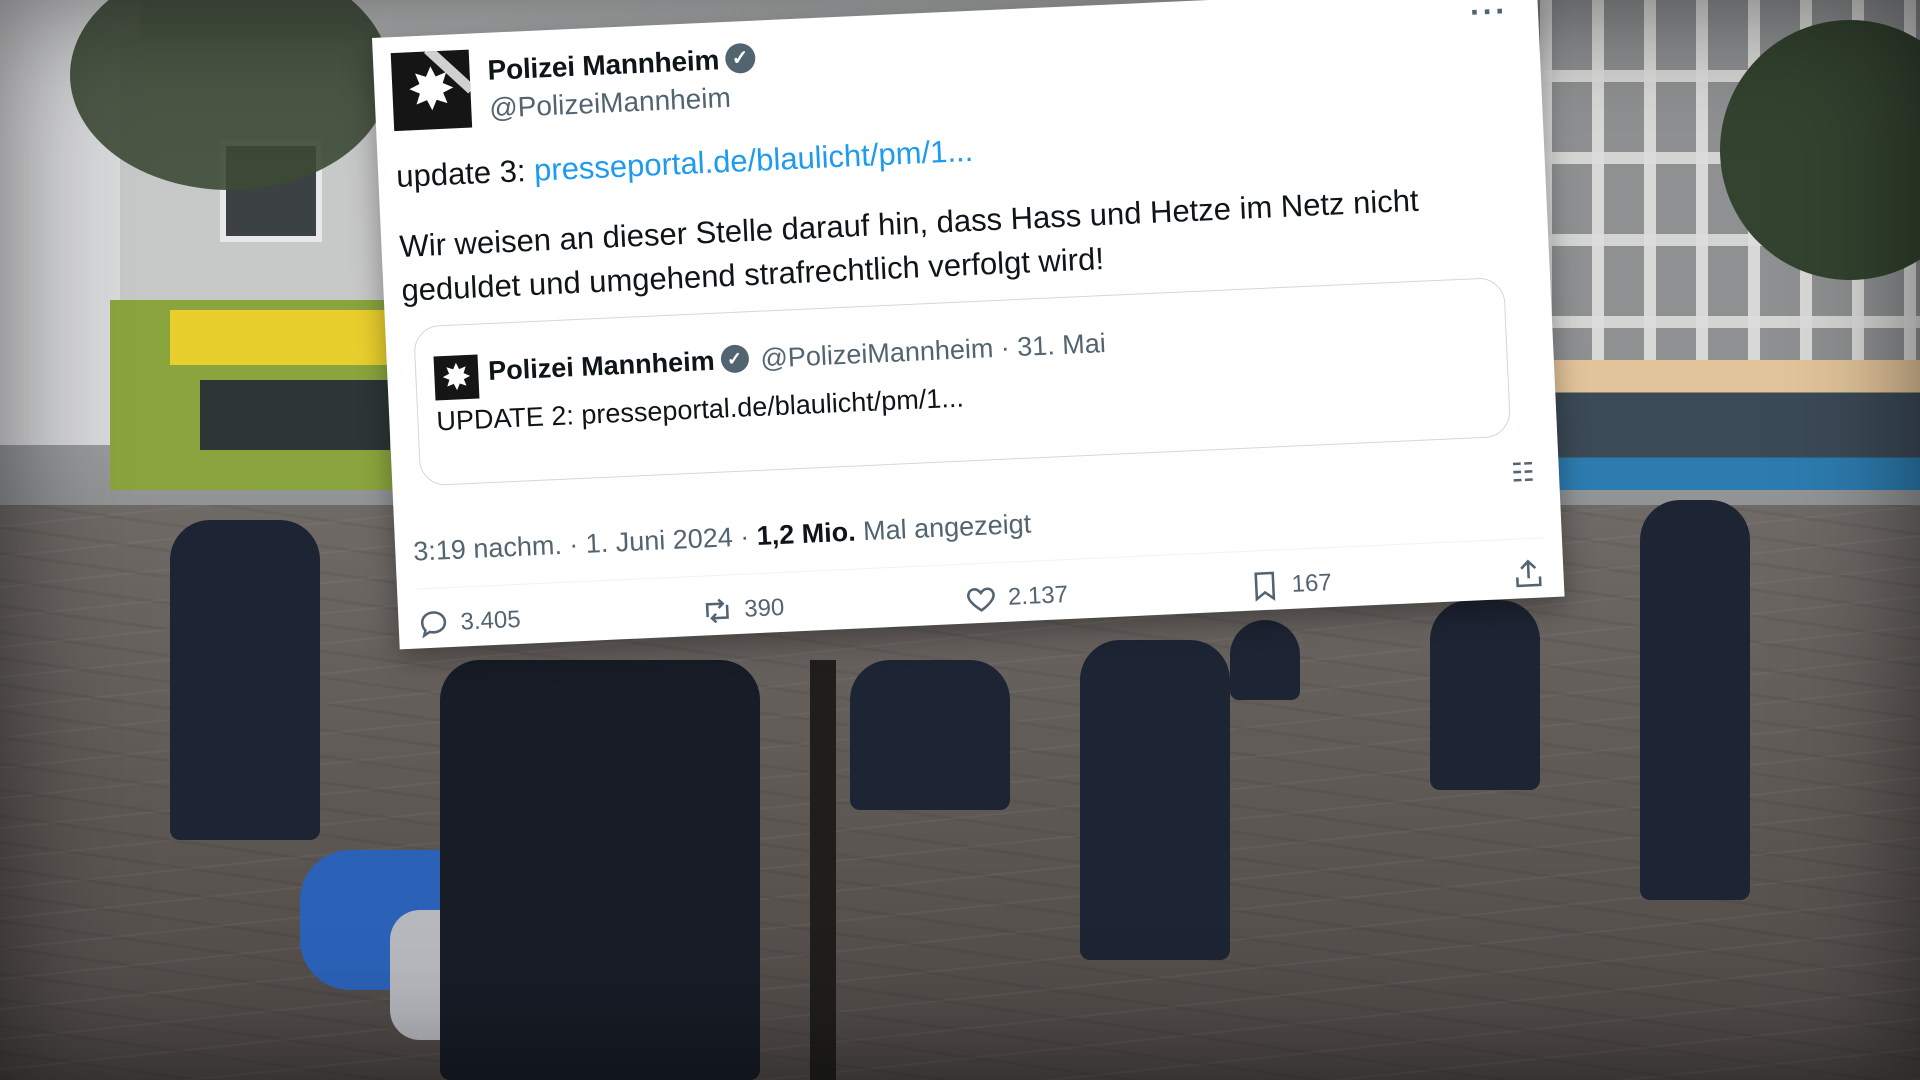 Image resolution: width=1920 pixels, height=1080 pixels. I want to click on quoted-meta: @PolizeiMannheim · 31. Mai, so click(933, 351).